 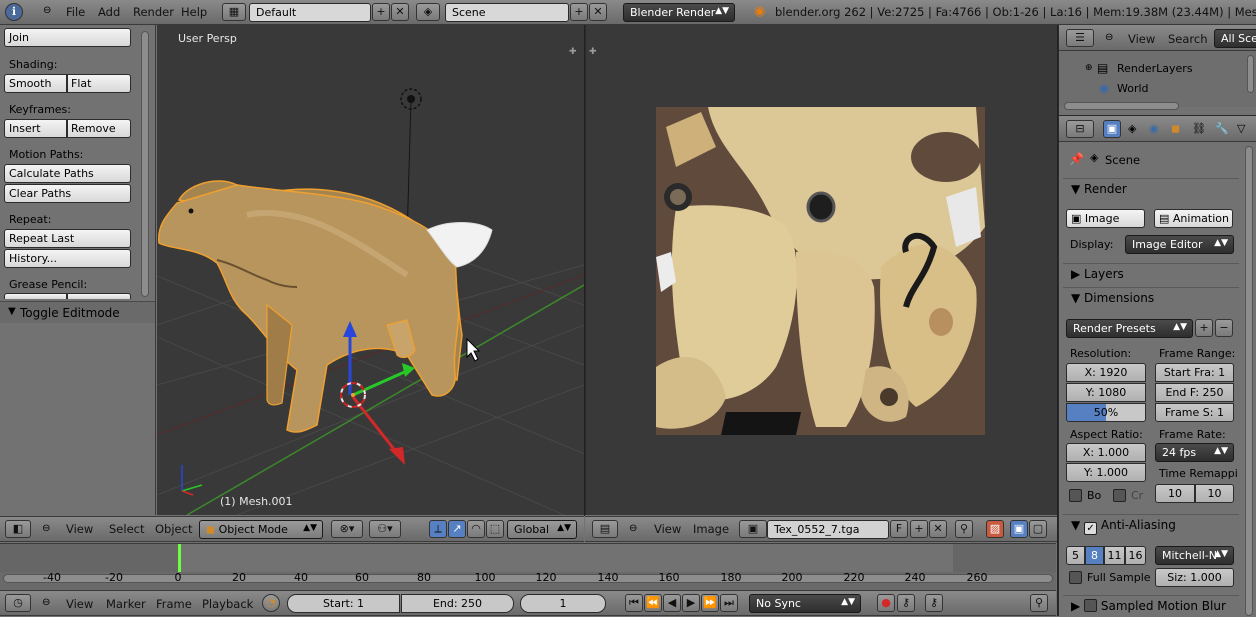 What do you see at coordinates (271, 603) in the screenshot?
I see `preview-range-icon: ◔` at bounding box center [271, 603].